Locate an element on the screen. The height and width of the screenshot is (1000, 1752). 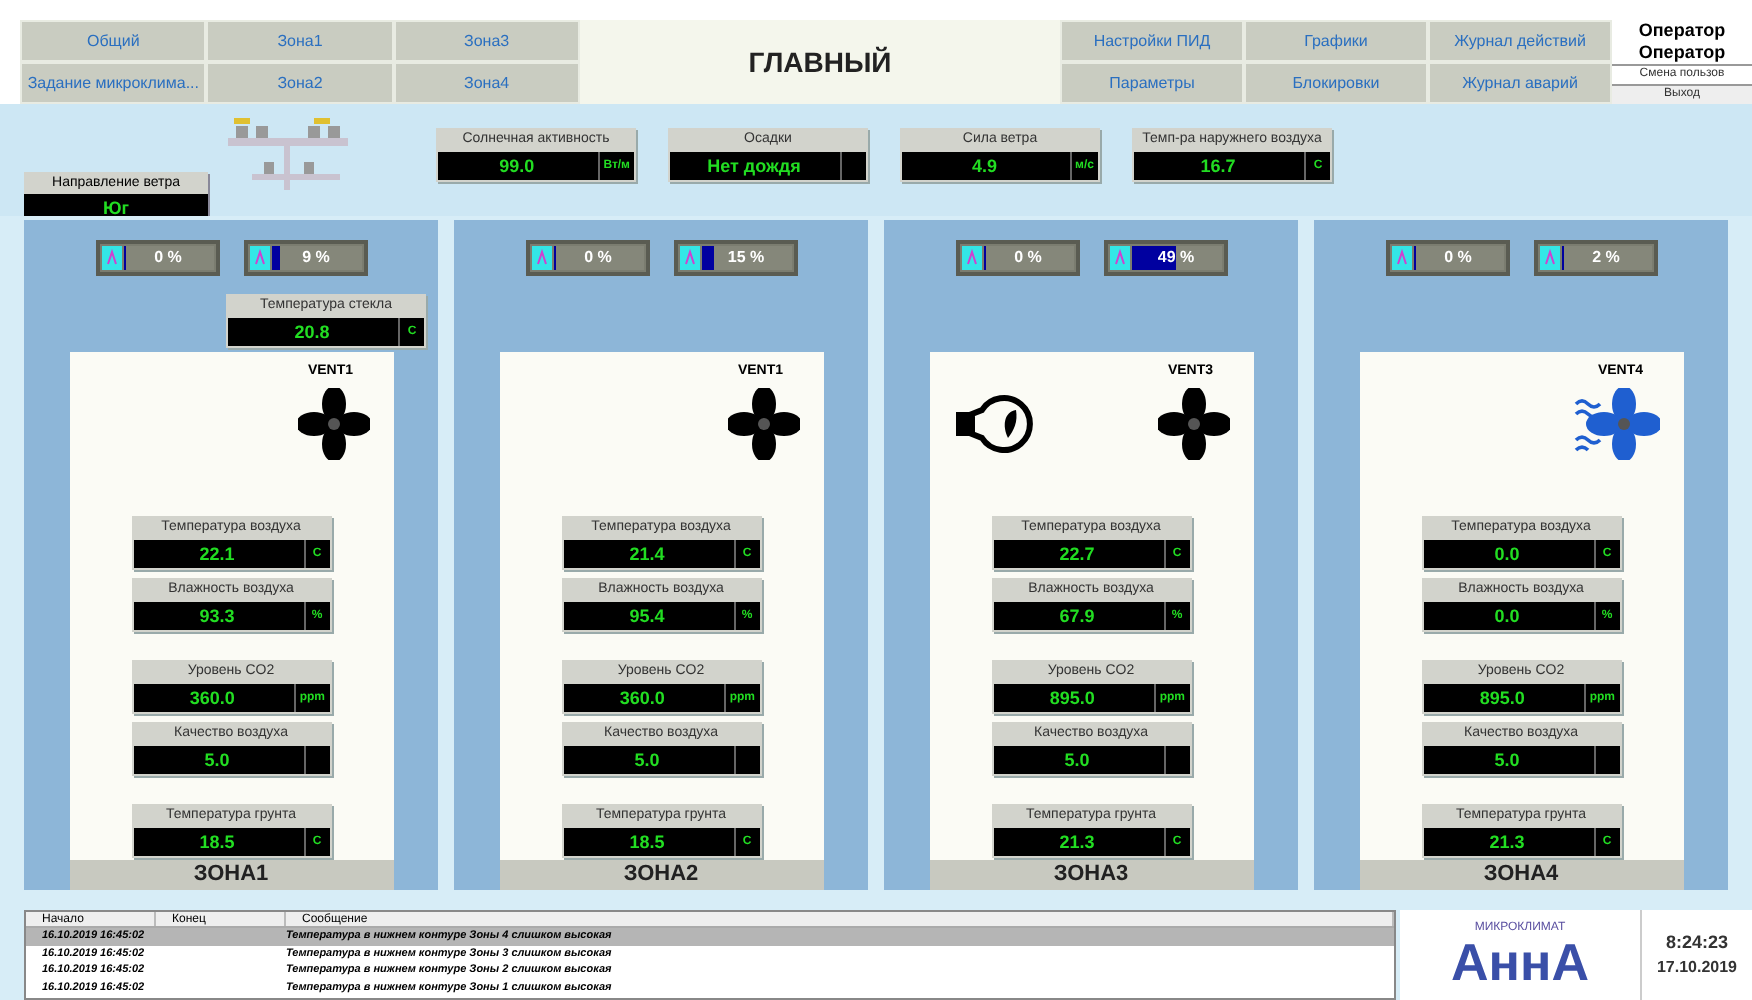
zone-name: ЗОНА4 is located at coordinates (1521, 875).